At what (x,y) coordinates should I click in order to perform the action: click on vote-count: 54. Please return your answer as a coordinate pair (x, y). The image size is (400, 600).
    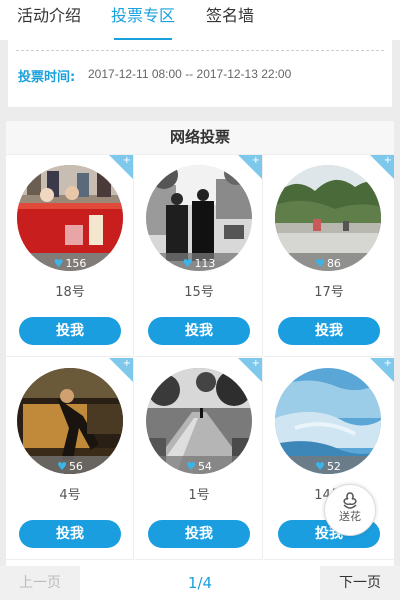
    Looking at the image, I should click on (204, 466).